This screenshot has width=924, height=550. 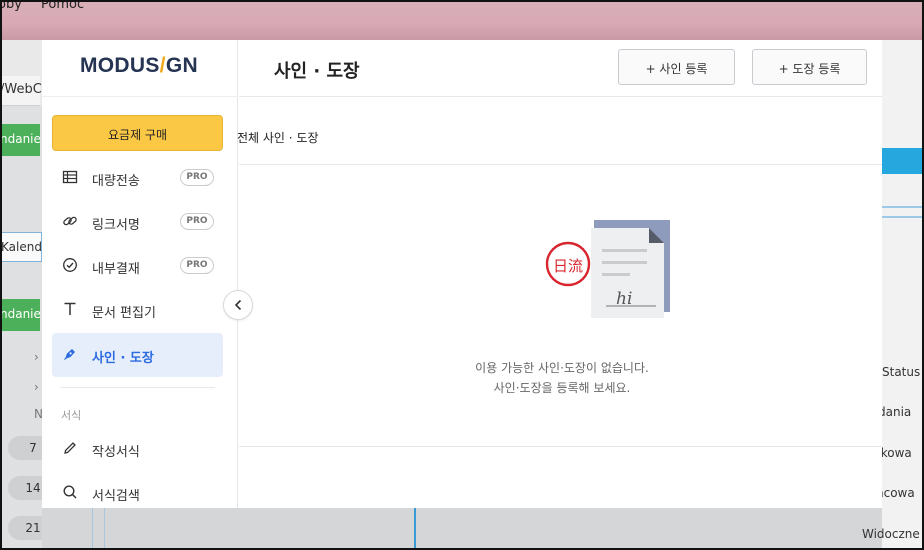 I want to click on background-menubar: oby Pomoc, so click(x=462, y=20).